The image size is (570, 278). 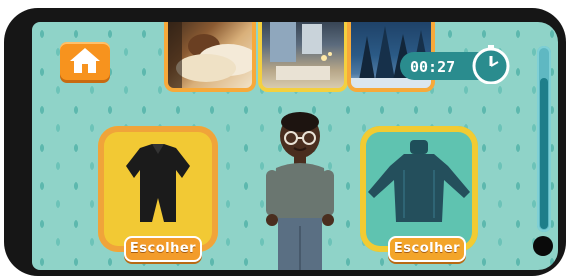 I want to click on choice-card-sweater, so click(x=419, y=189).